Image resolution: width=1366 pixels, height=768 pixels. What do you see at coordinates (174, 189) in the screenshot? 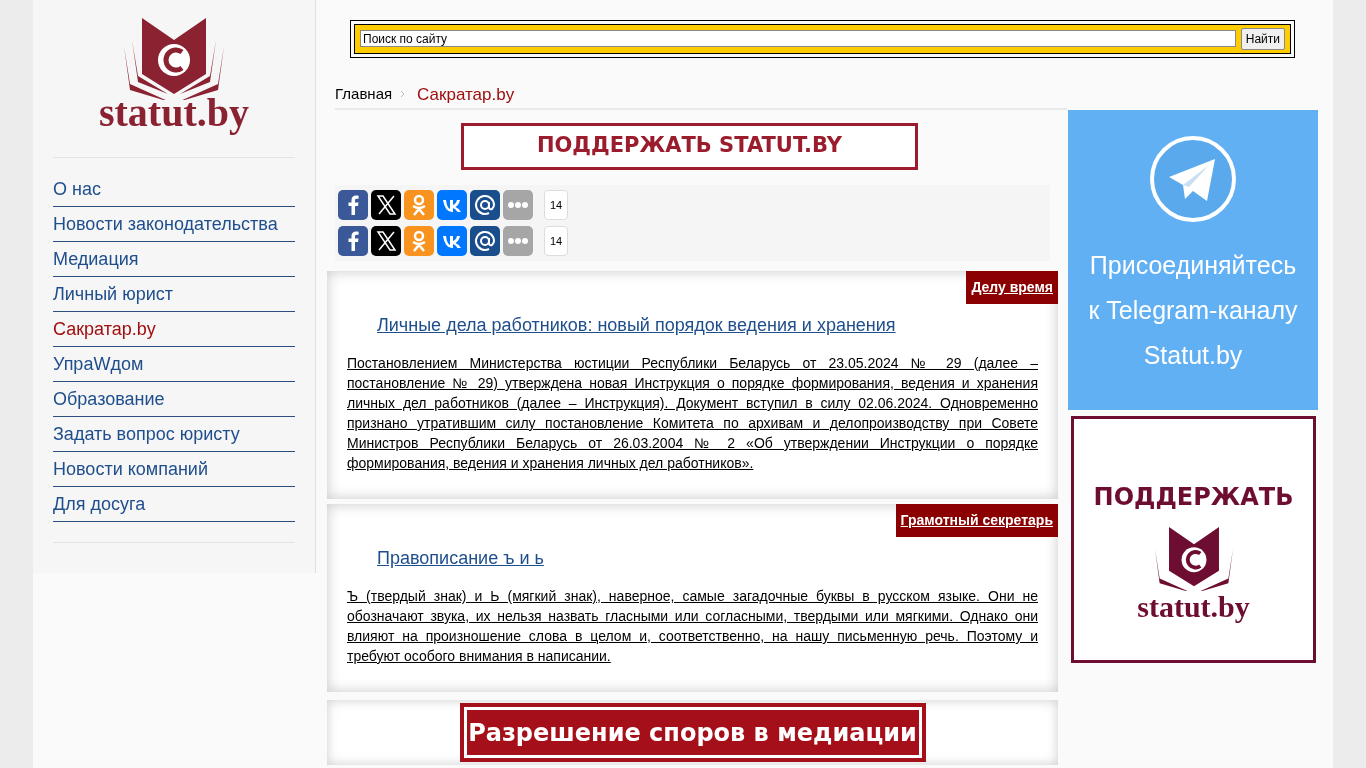
I see `nav-link: О нас` at bounding box center [174, 189].